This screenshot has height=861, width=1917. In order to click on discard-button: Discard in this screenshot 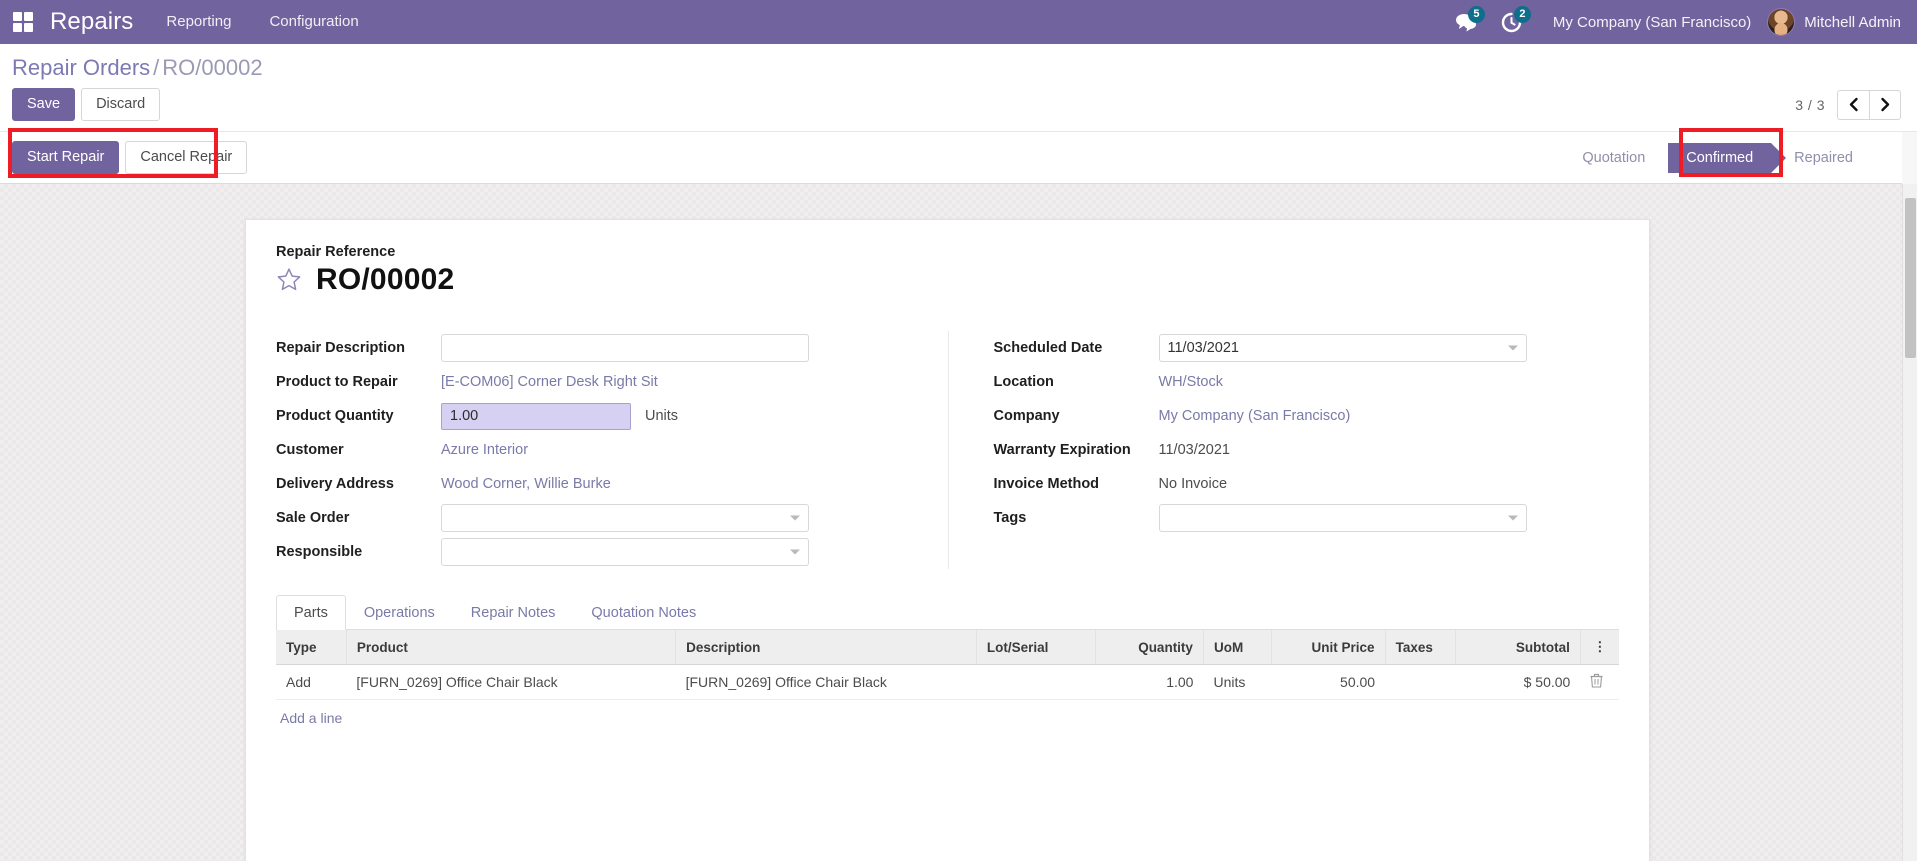, I will do `click(121, 104)`.